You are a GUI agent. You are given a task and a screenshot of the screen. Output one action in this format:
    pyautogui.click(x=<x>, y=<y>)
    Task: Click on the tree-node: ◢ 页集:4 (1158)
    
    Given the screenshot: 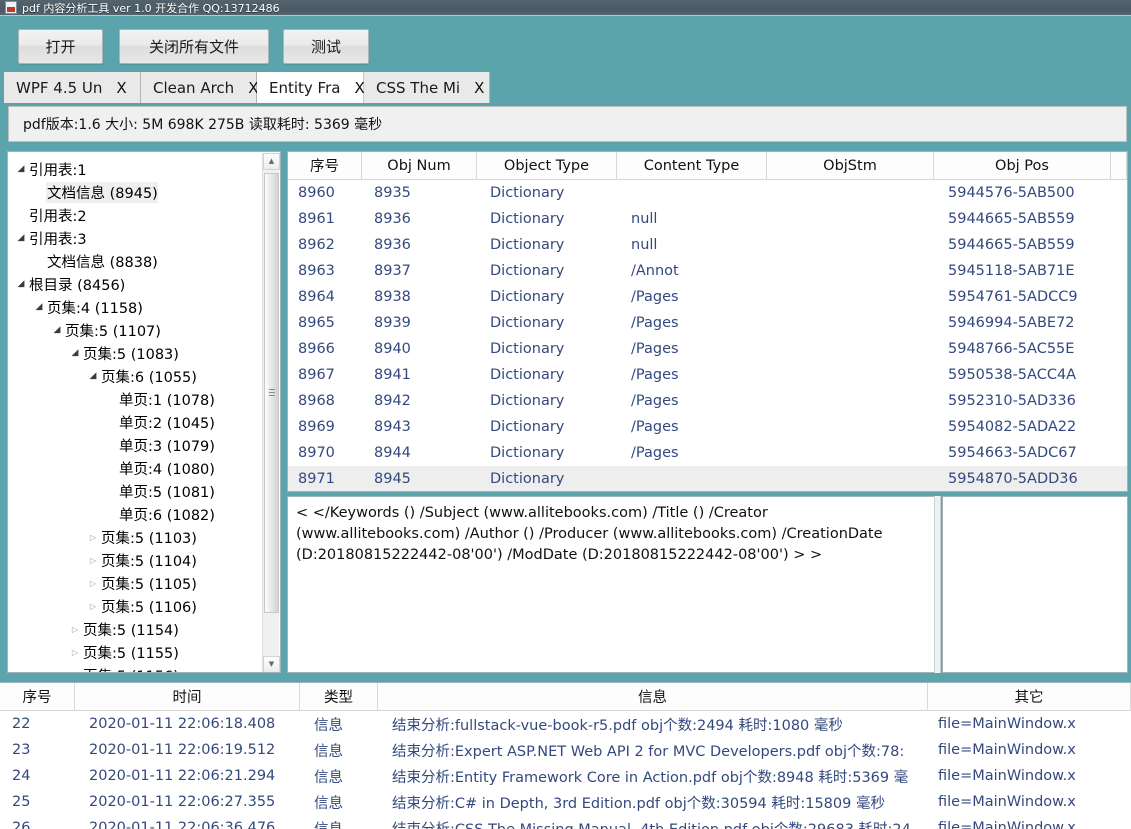 What is the action you would take?
    pyautogui.click(x=136, y=307)
    